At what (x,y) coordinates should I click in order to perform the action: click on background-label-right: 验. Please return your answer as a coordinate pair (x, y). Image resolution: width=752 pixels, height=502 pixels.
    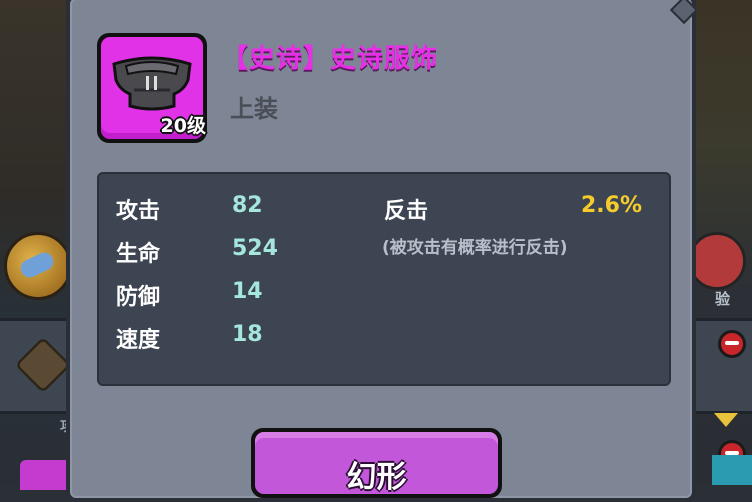
    Looking at the image, I should click on (722, 299).